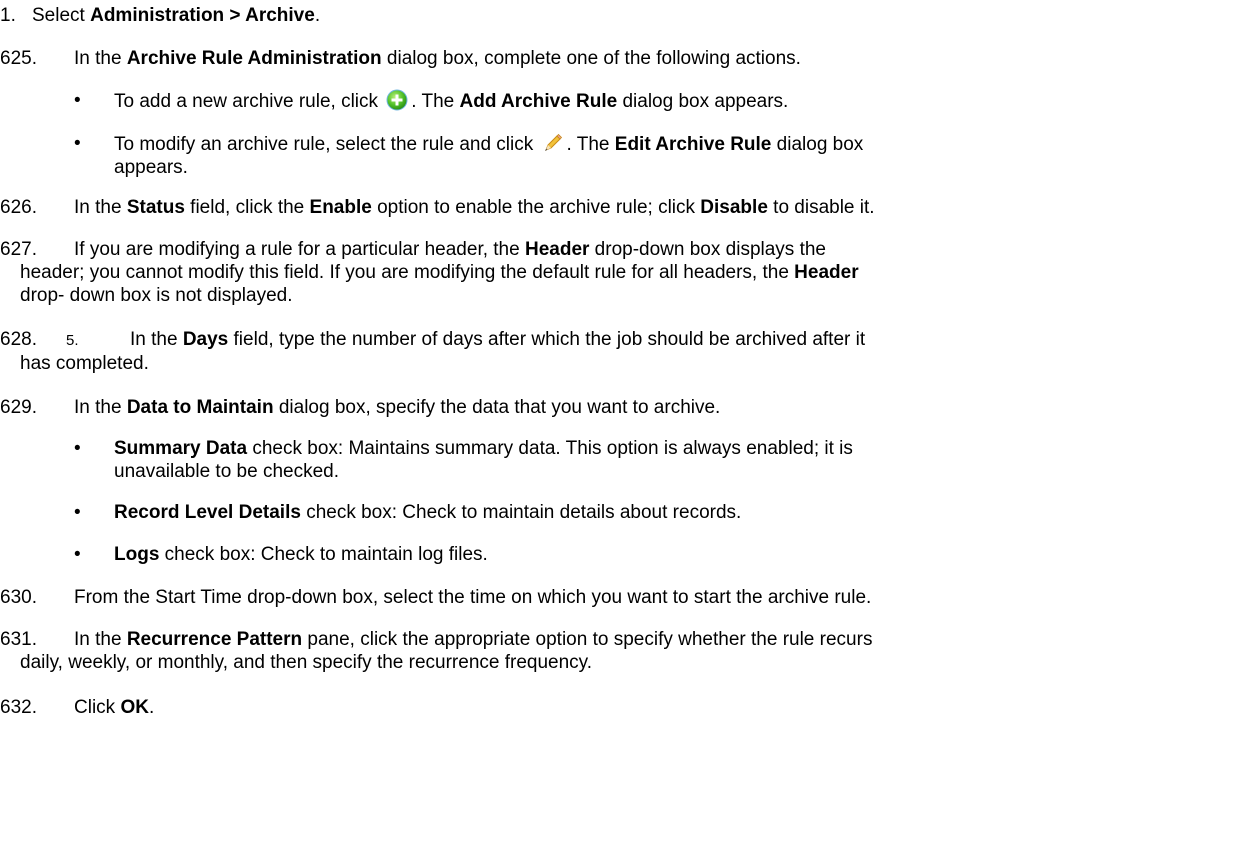  What do you see at coordinates (207, 512) in the screenshot?
I see `checkbox-name: Record Level Details` at bounding box center [207, 512].